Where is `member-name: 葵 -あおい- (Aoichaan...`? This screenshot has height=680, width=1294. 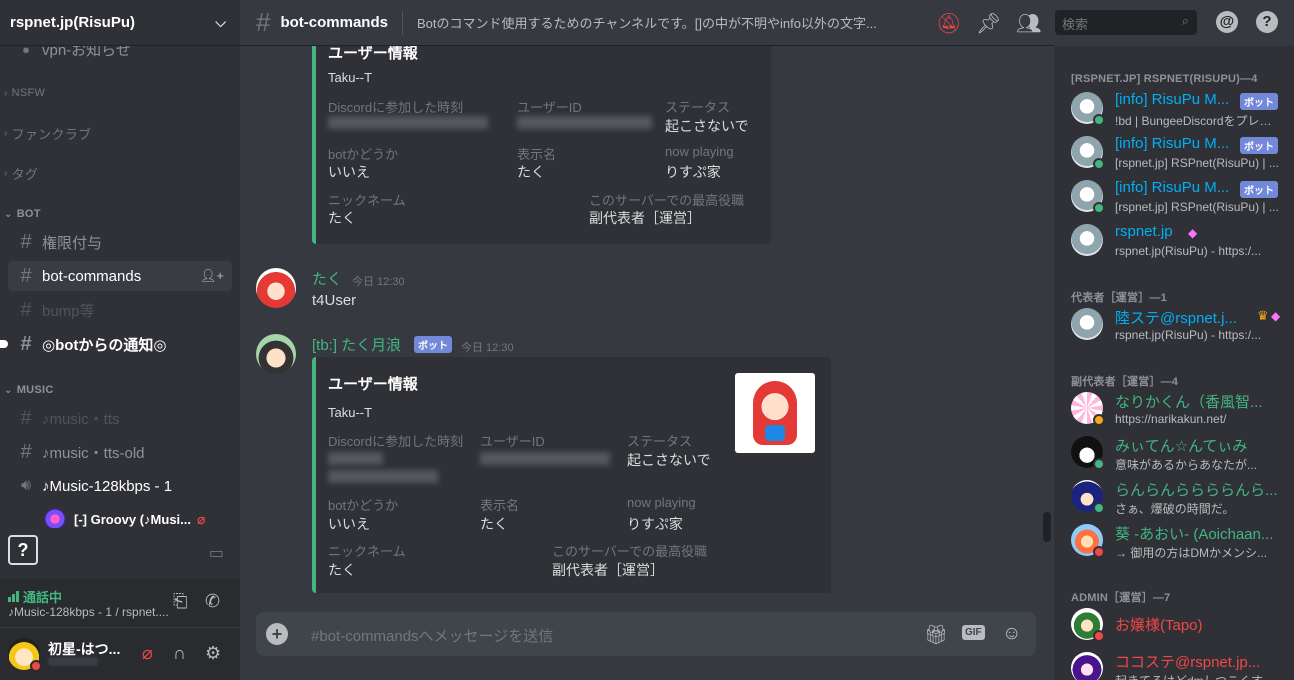 member-name: 葵 -あおい- (Aoichaan... is located at coordinates (1194, 534).